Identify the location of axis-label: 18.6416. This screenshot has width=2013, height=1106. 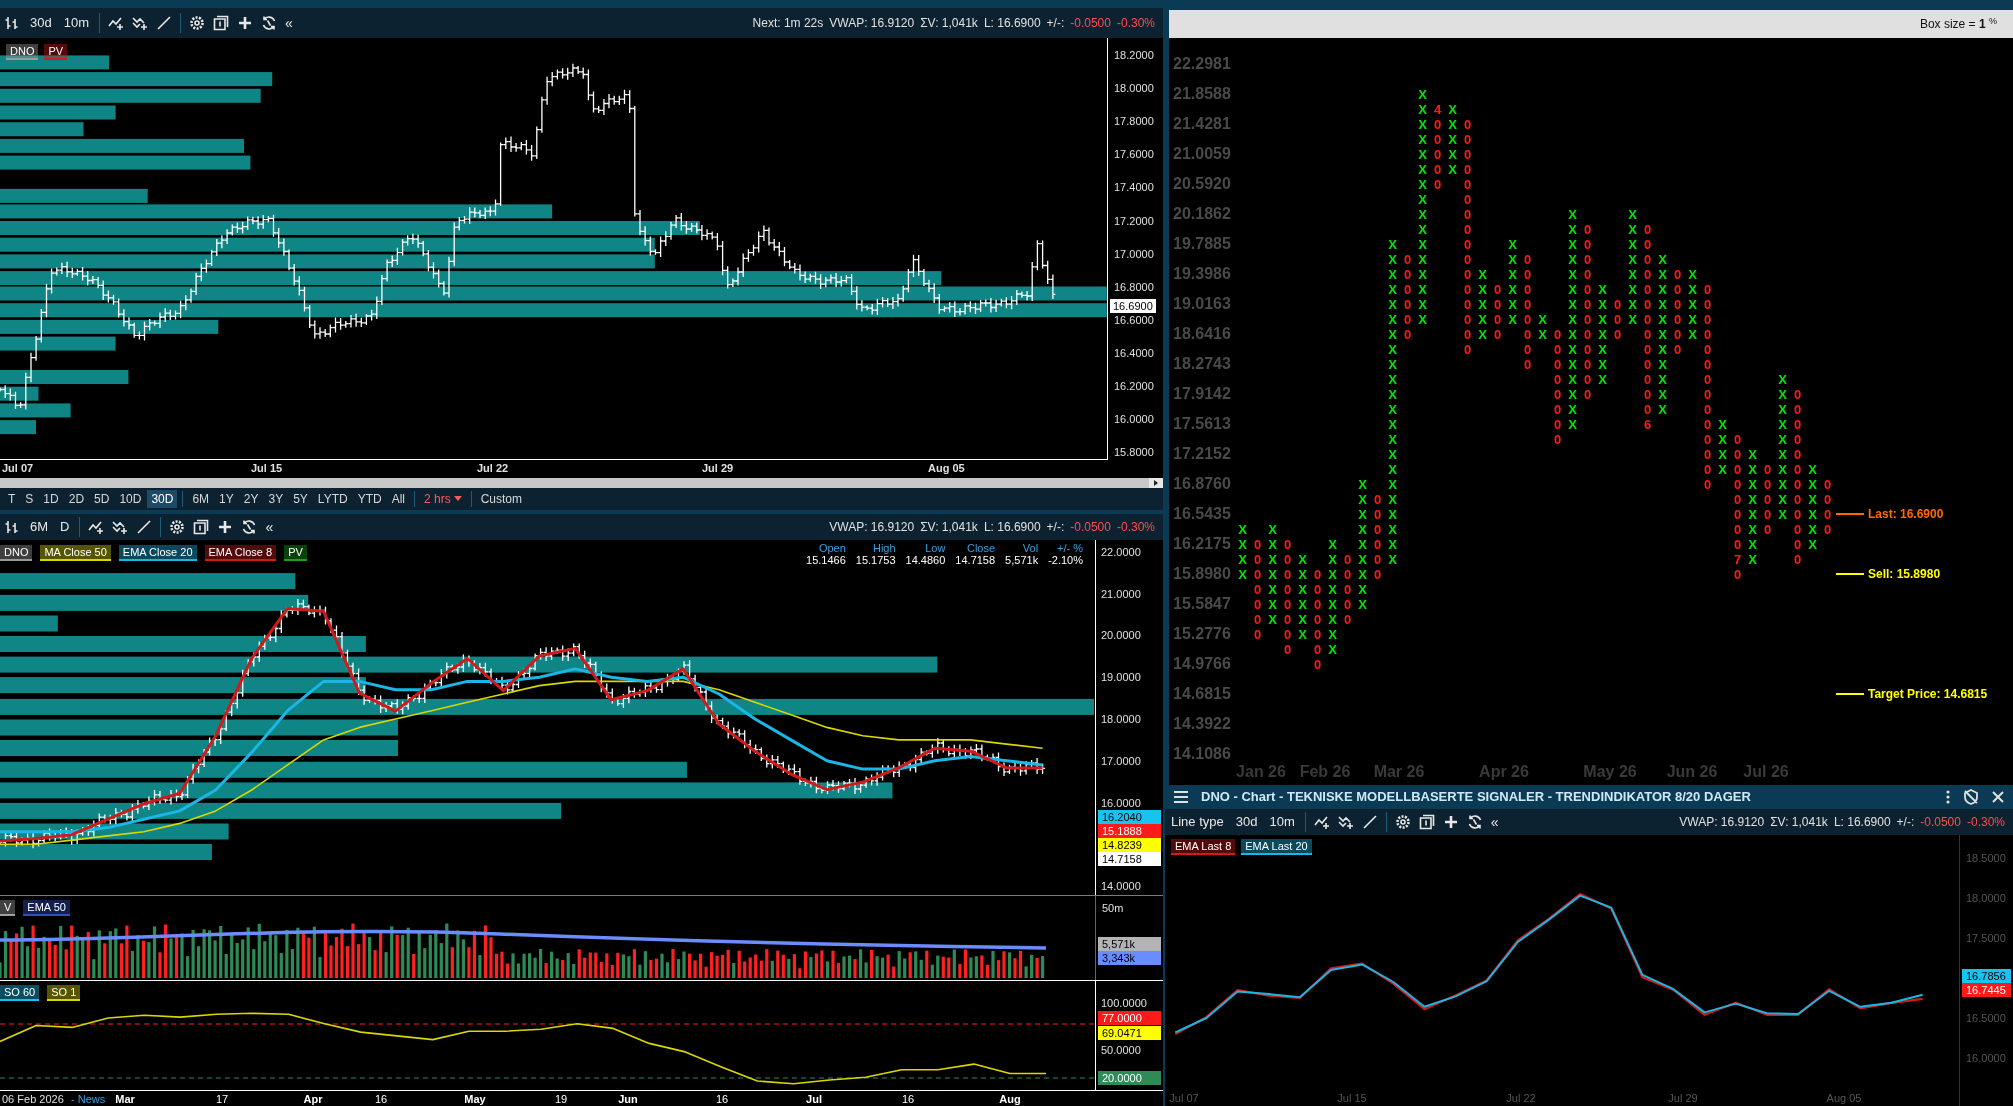
(1202, 334).